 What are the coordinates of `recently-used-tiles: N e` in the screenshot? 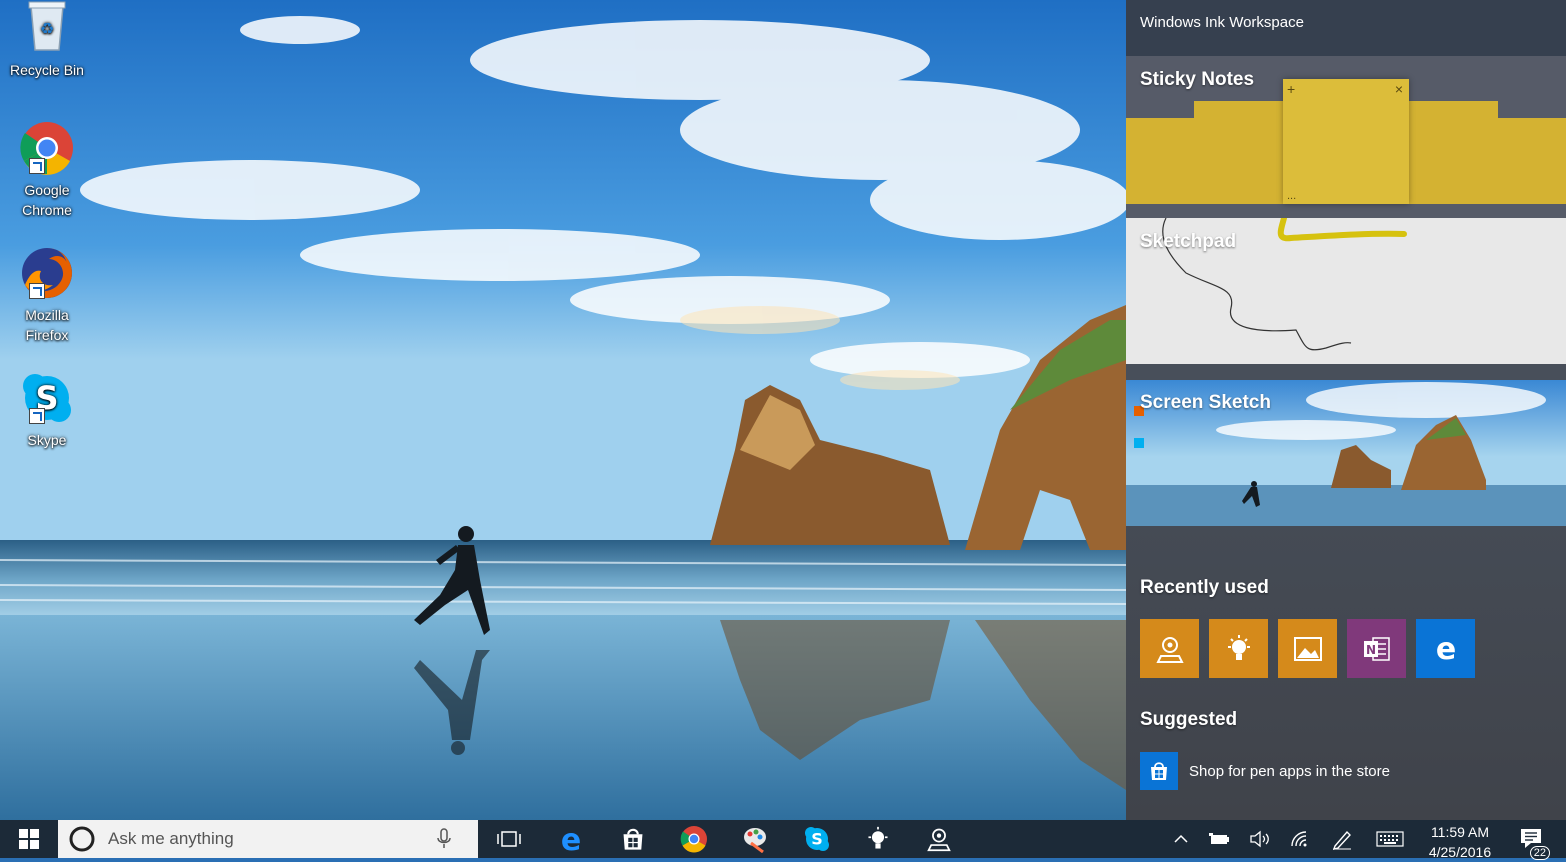 It's located at (1307, 648).